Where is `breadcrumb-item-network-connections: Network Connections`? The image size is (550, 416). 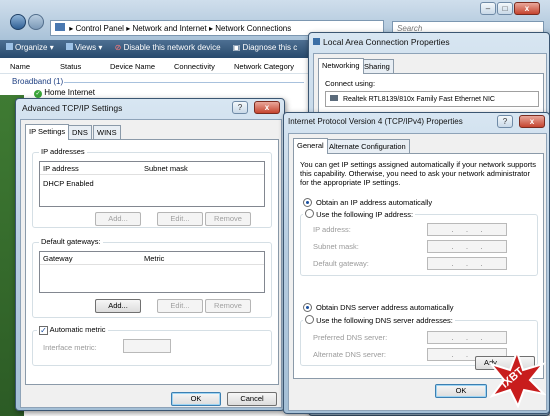 breadcrumb-item-network-connections: Network Connections is located at coordinates (253, 28).